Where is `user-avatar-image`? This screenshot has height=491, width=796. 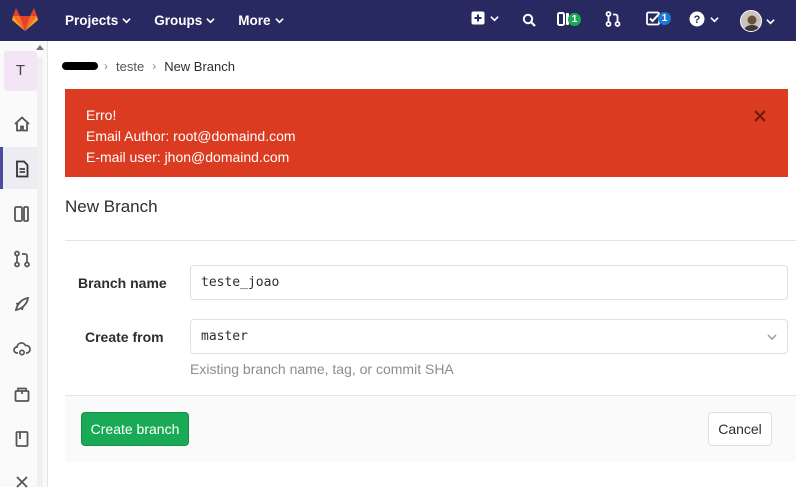 user-avatar-image is located at coordinates (752, 23).